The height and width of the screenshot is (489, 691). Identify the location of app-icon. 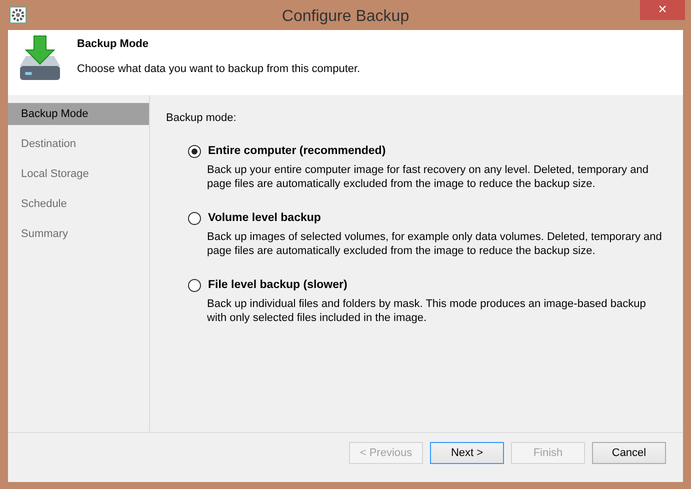
(18, 15).